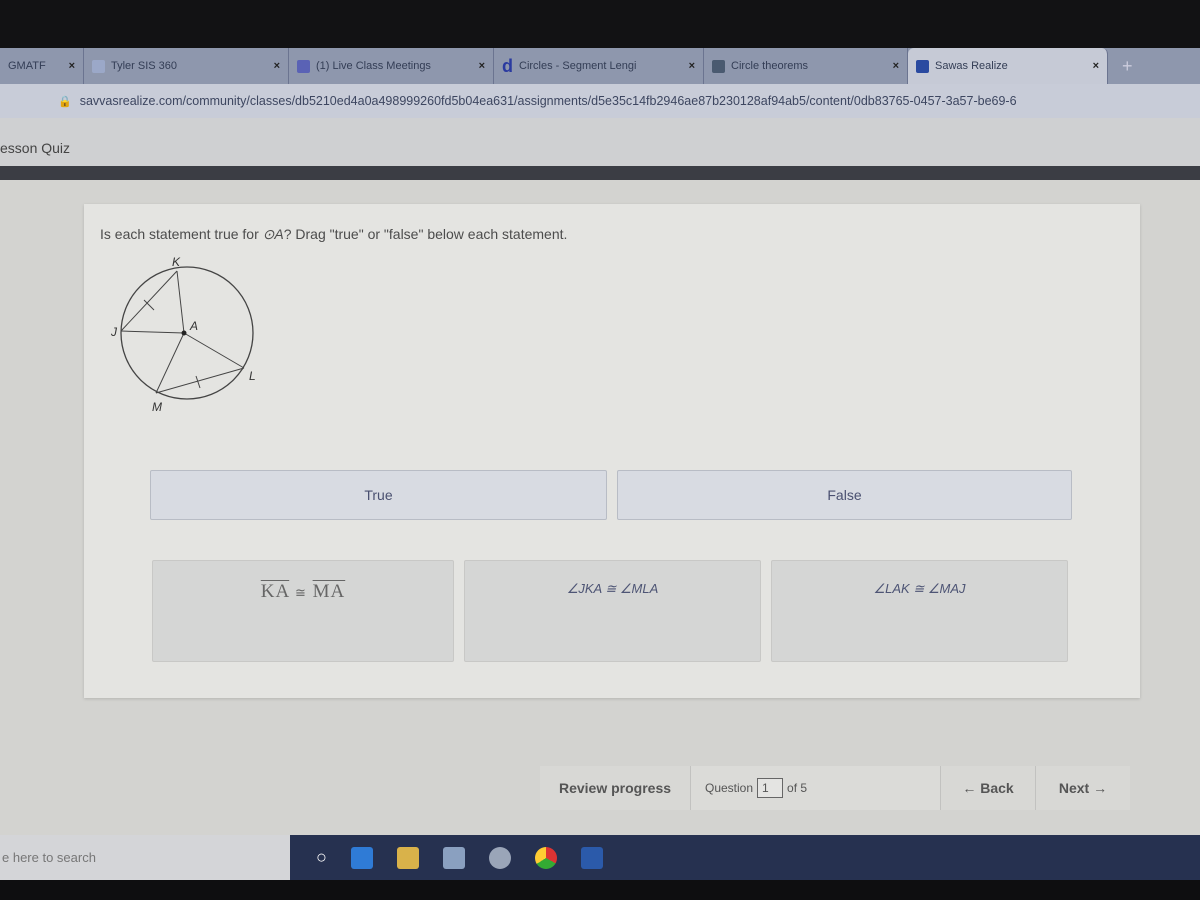  Describe the element at coordinates (252, 376) in the screenshot. I see `svg-text: L` at that location.